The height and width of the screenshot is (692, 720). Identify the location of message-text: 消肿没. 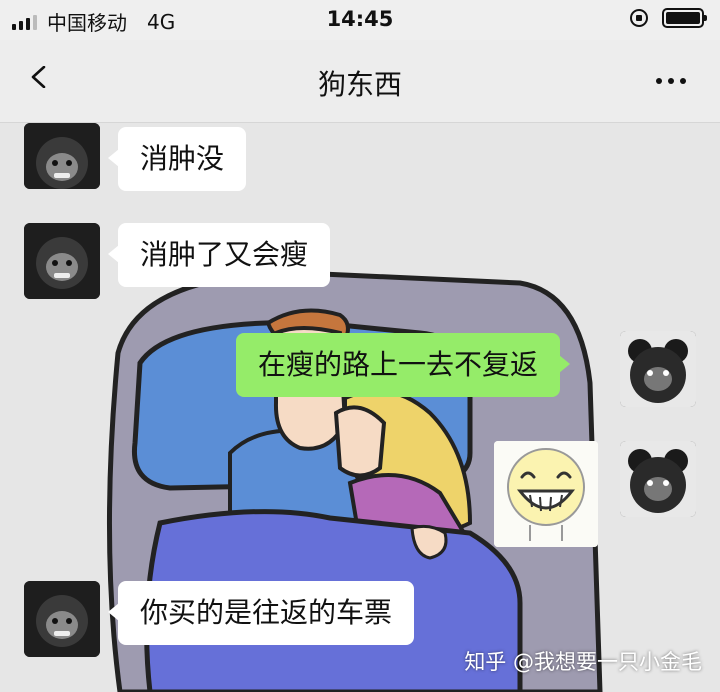
(182, 158).